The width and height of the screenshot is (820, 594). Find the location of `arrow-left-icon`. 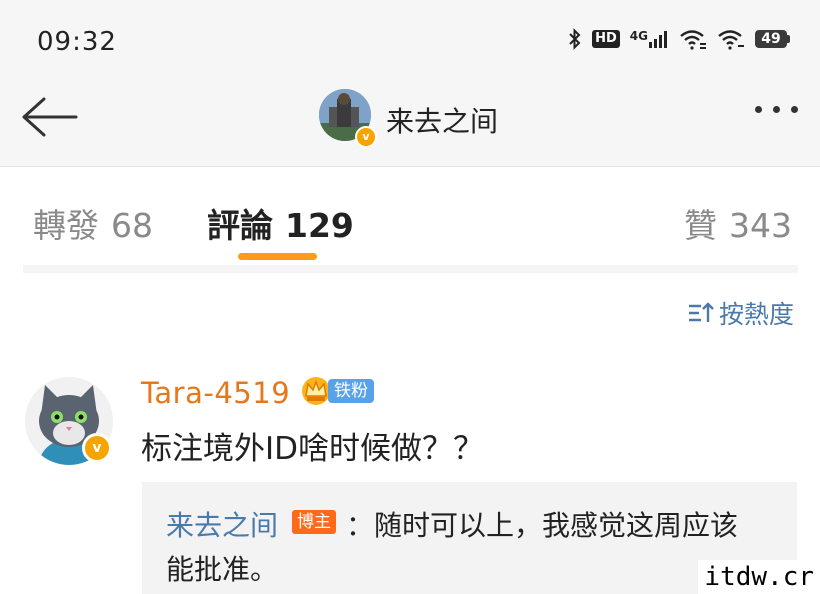

arrow-left-icon is located at coordinates (50, 117).